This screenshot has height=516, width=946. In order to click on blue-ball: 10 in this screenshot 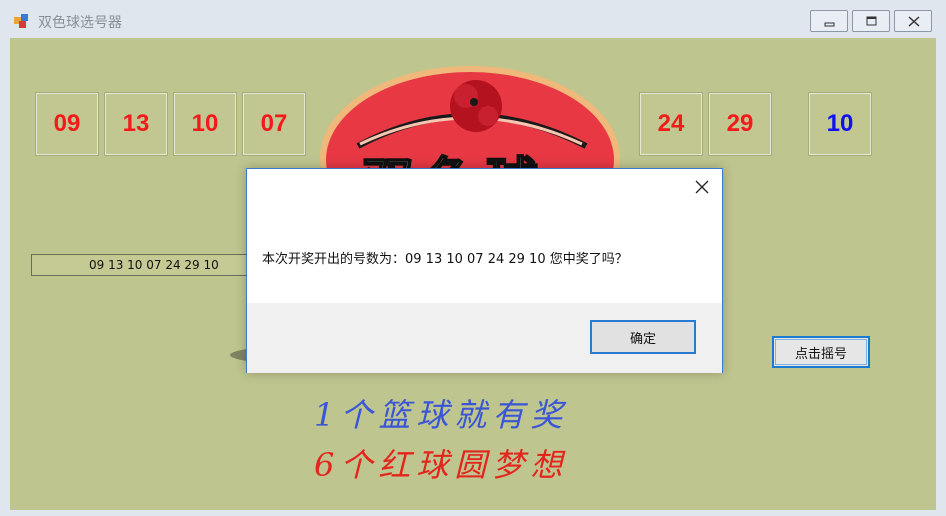, I will do `click(840, 124)`.